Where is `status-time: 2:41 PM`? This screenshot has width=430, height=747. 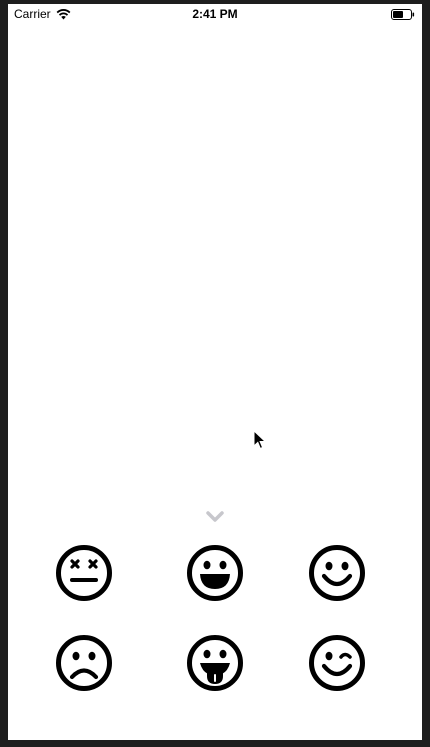
status-time: 2:41 PM is located at coordinates (215, 14).